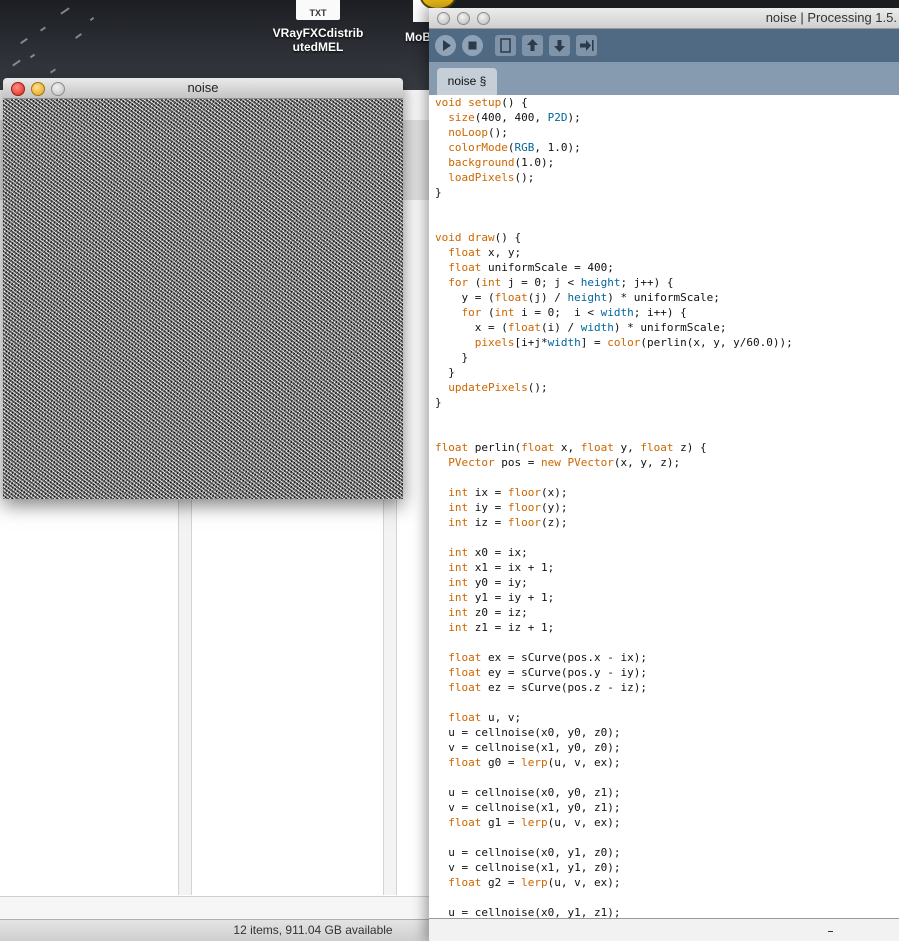 This screenshot has width=899, height=941. I want to click on document-icon, so click(505, 45).